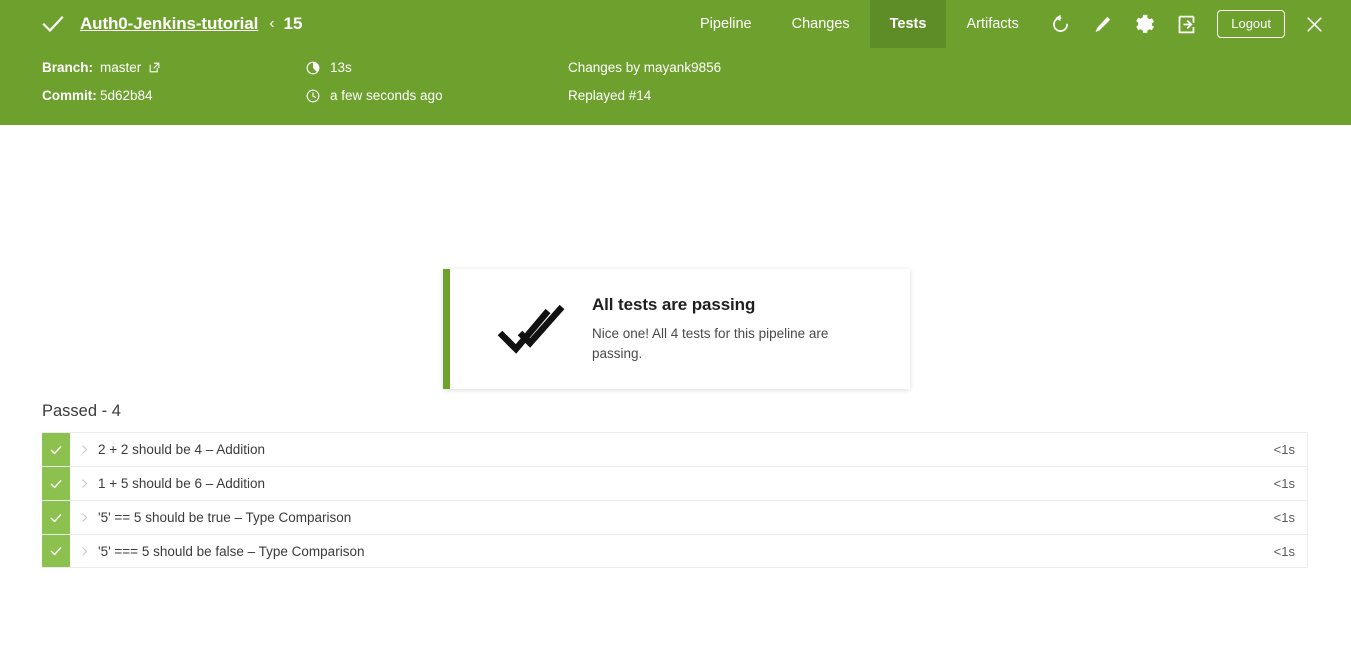  What do you see at coordinates (1251, 24) in the screenshot?
I see `logout-button: Logout` at bounding box center [1251, 24].